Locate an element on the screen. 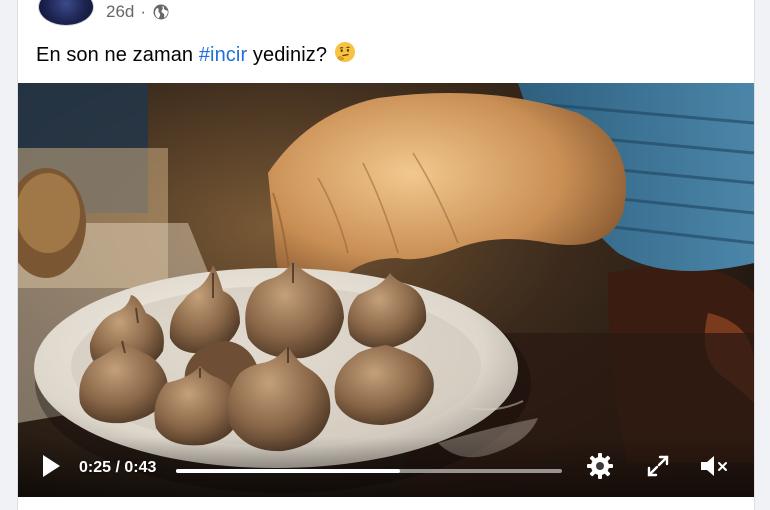 This screenshot has height=510, width=770. time-readout: 0:25 / 0:43 is located at coordinates (117, 468).